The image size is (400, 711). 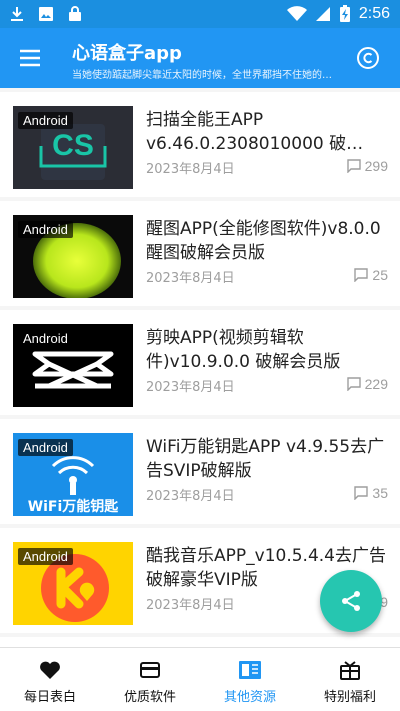 What do you see at coordinates (46, 14) in the screenshot?
I see `image-icon` at bounding box center [46, 14].